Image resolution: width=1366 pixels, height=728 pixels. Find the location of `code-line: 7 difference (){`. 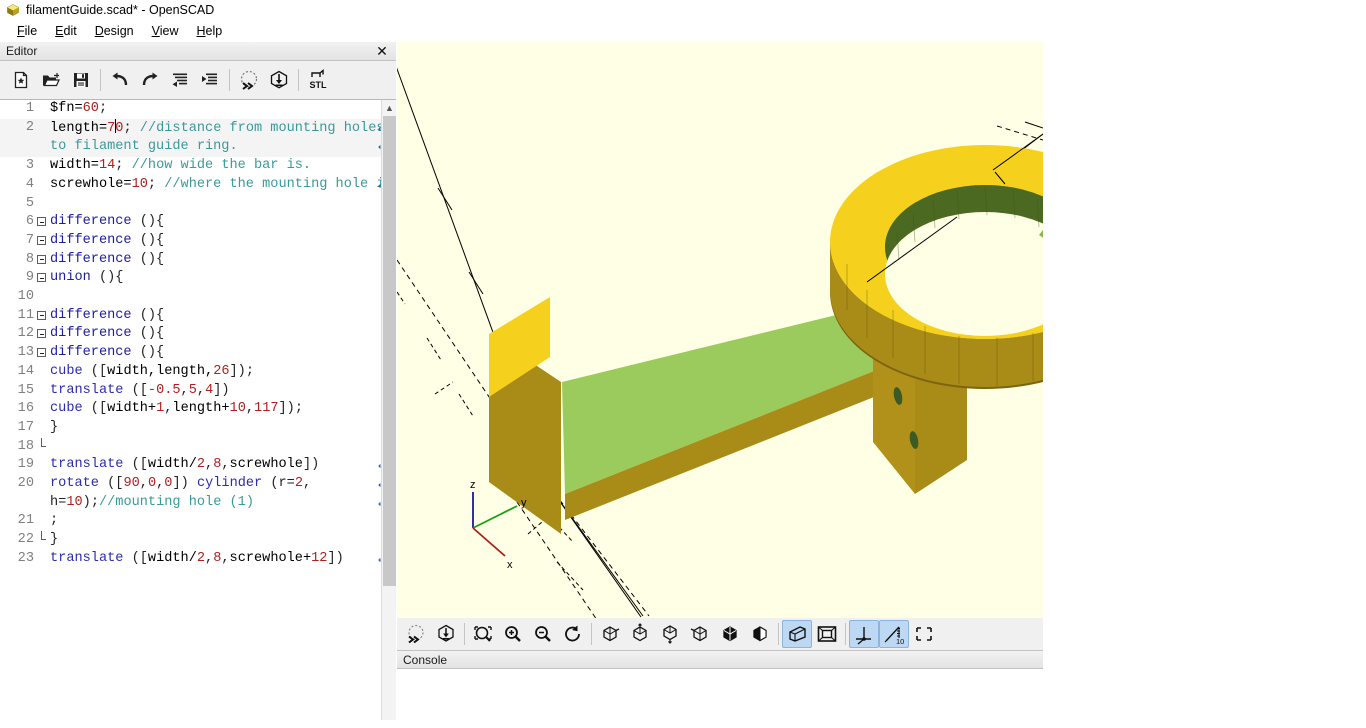

code-line: 7 difference (){ is located at coordinates (198, 241).